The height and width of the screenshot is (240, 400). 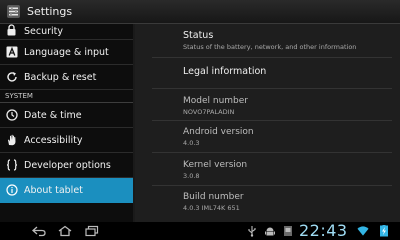 I want to click on sidebar-item-backup-reset: Backup & reset, so click(x=66, y=77).